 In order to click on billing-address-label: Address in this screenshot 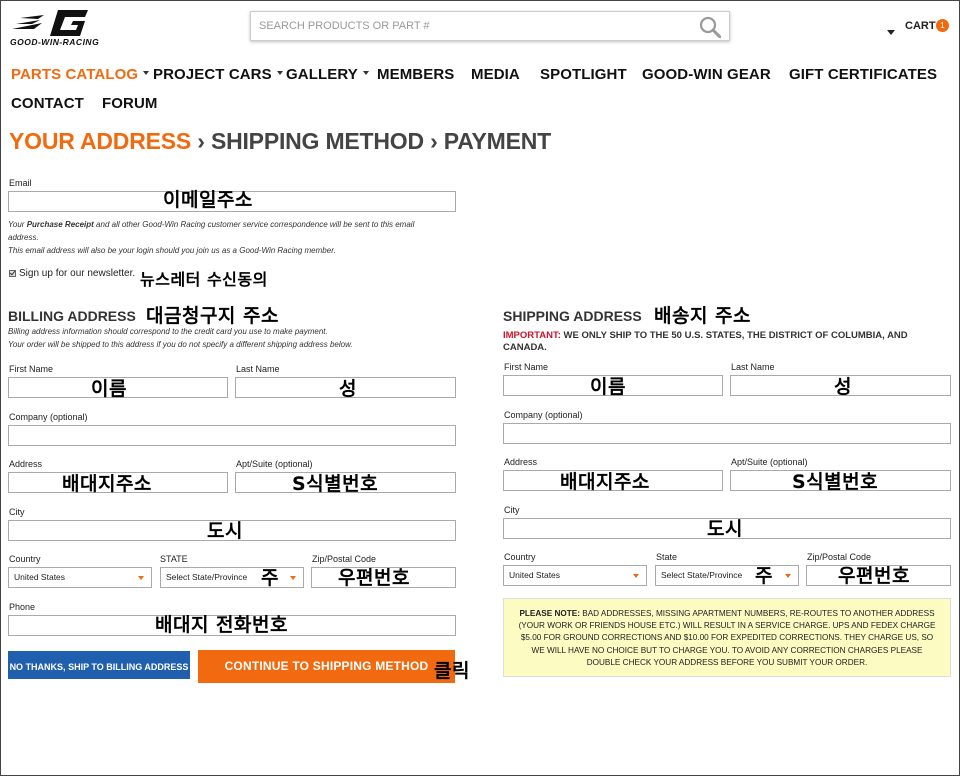, I will do `click(26, 464)`.